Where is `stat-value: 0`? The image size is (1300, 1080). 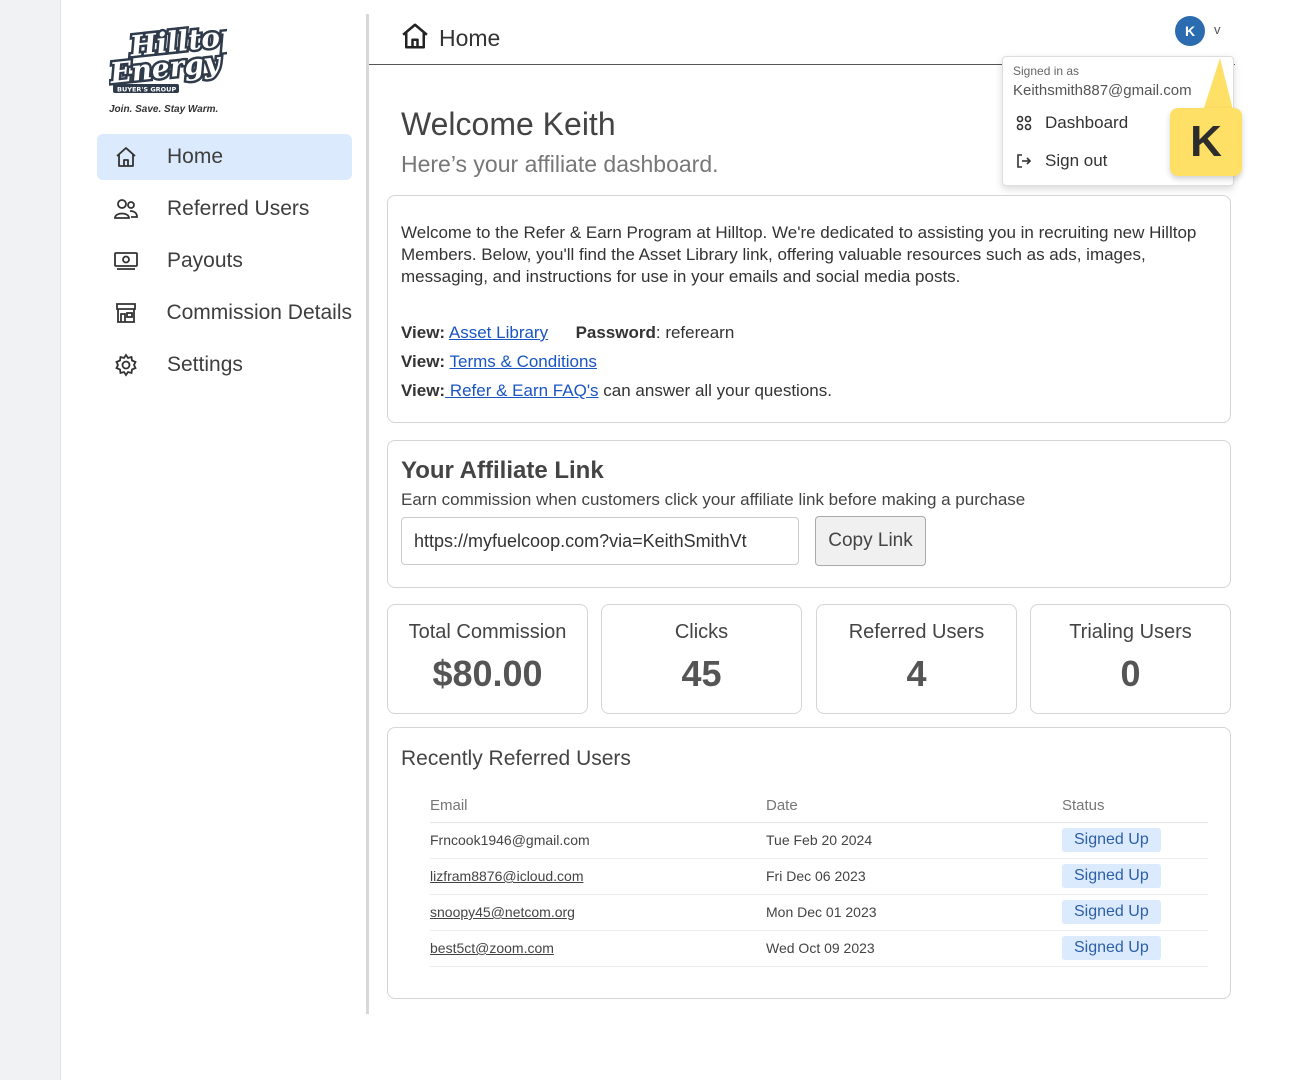 stat-value: 0 is located at coordinates (1130, 673).